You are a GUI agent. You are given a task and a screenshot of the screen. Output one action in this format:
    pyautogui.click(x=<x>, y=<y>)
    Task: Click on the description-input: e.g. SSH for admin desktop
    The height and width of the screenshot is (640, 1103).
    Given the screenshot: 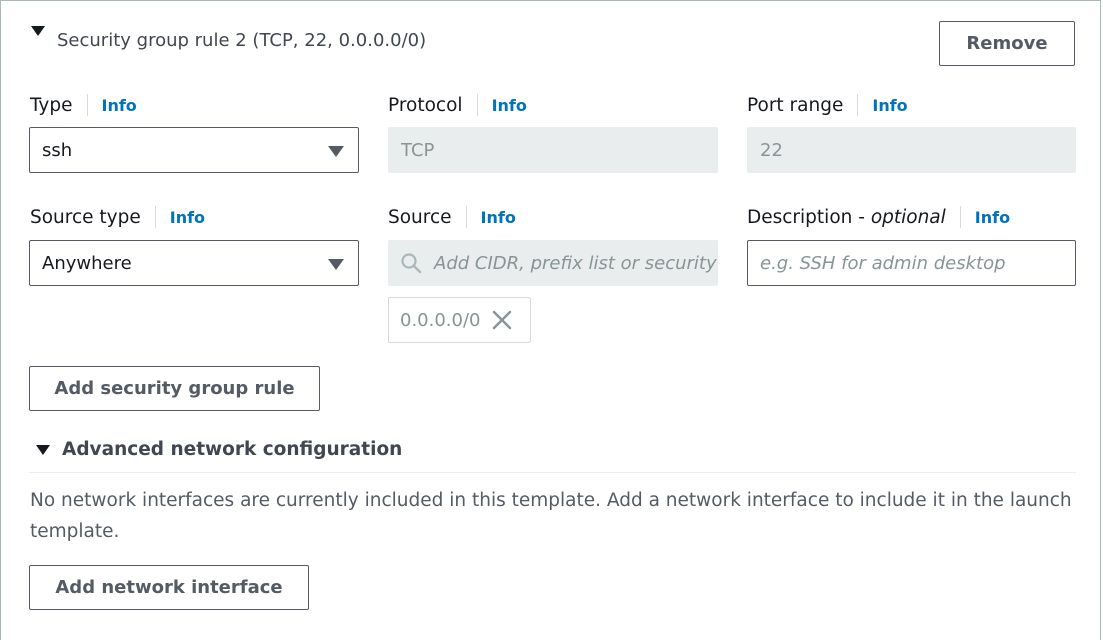 What is the action you would take?
    pyautogui.click(x=911, y=263)
    